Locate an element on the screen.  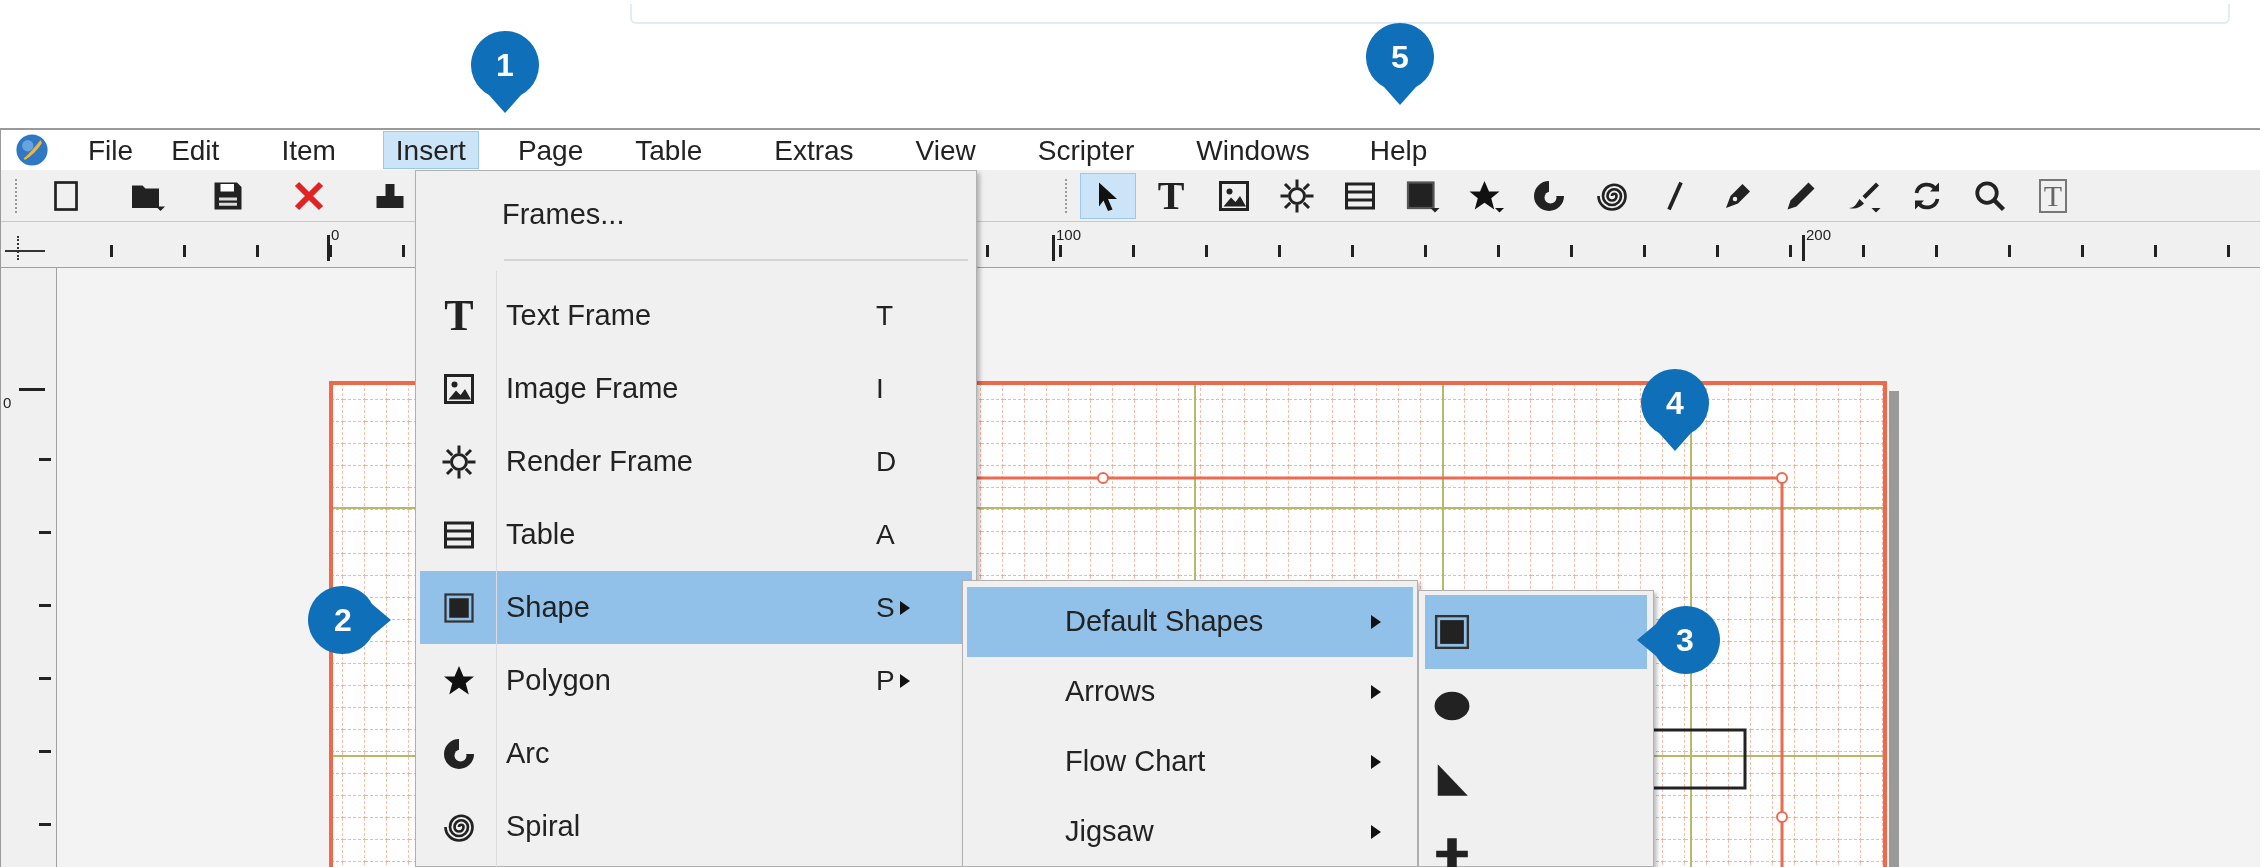
callout-marker: 1 is located at coordinates (505, 72).